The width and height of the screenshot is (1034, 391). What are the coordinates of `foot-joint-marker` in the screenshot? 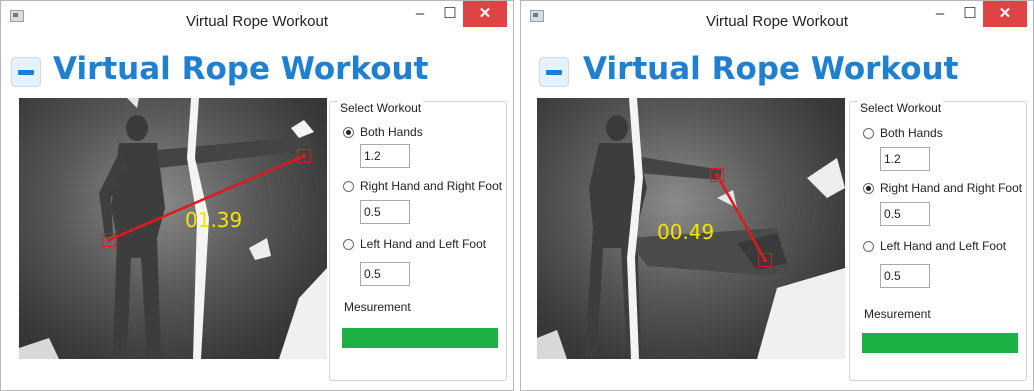 It's located at (765, 260).